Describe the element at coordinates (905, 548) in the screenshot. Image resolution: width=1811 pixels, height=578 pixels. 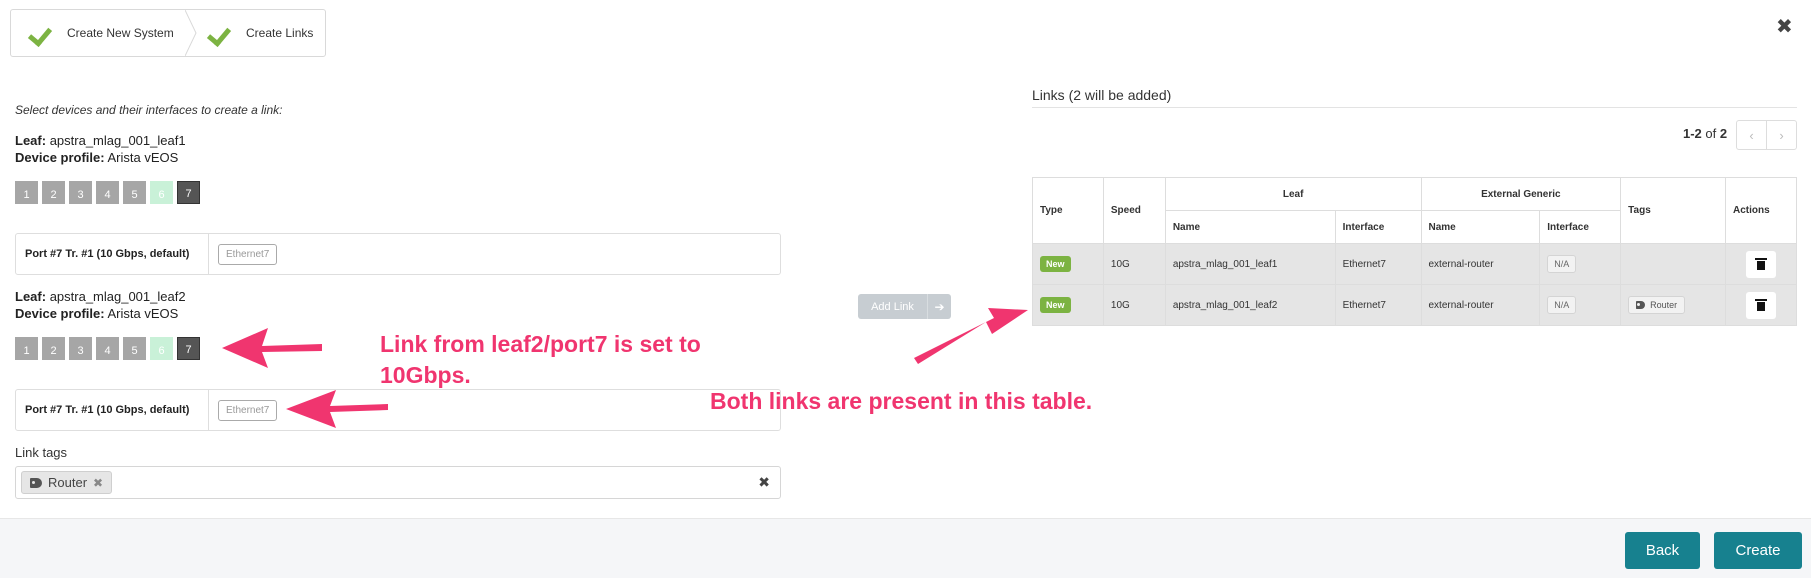
I see `footer-bar` at that location.